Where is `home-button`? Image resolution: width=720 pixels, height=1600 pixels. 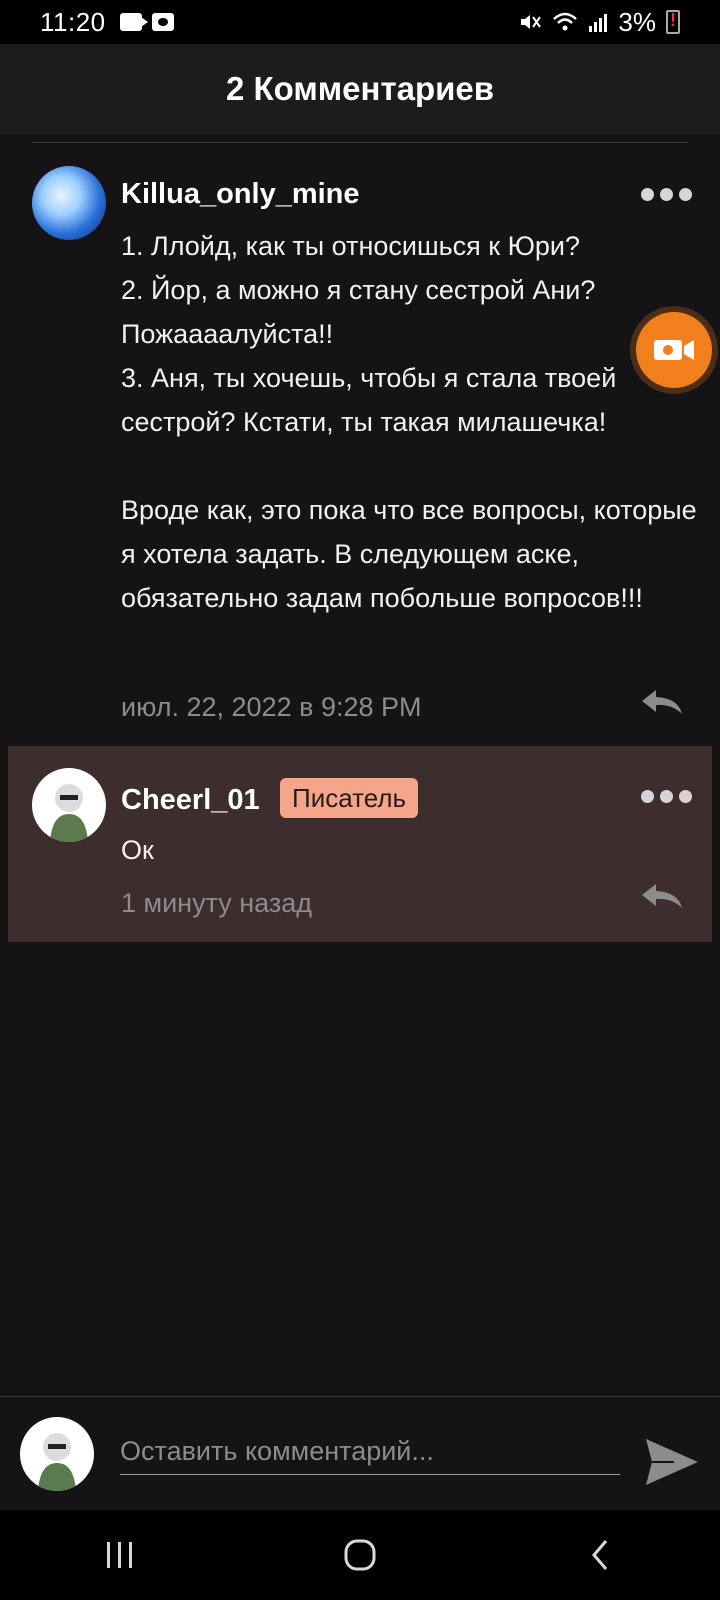 home-button is located at coordinates (360, 1555).